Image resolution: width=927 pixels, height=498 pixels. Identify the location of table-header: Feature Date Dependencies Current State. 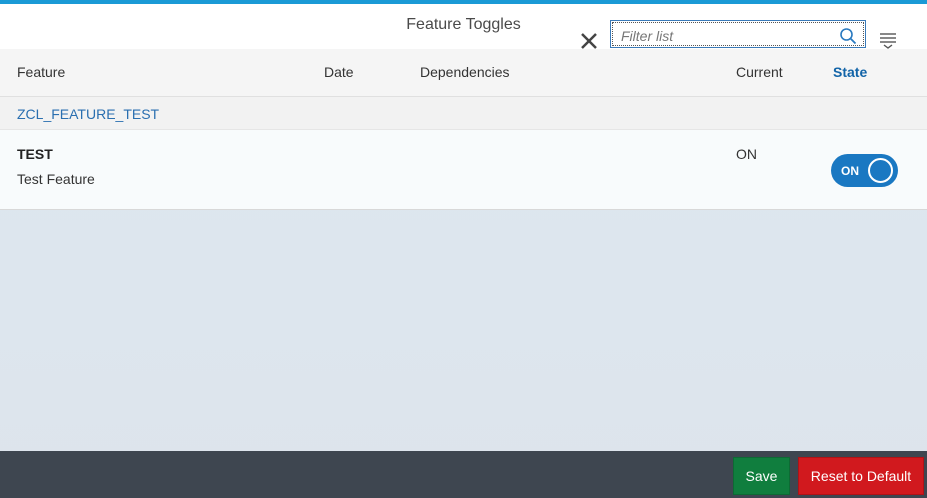
(463, 73).